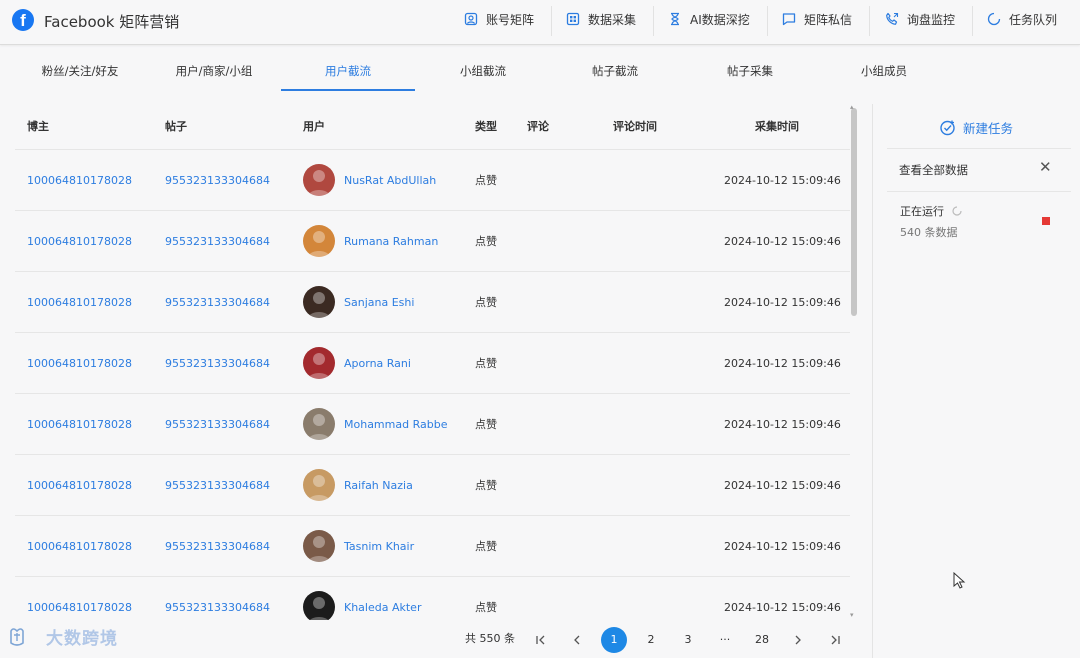  Describe the element at coordinates (988, 128) in the screenshot. I see `new-task-label: 新建任务` at that location.